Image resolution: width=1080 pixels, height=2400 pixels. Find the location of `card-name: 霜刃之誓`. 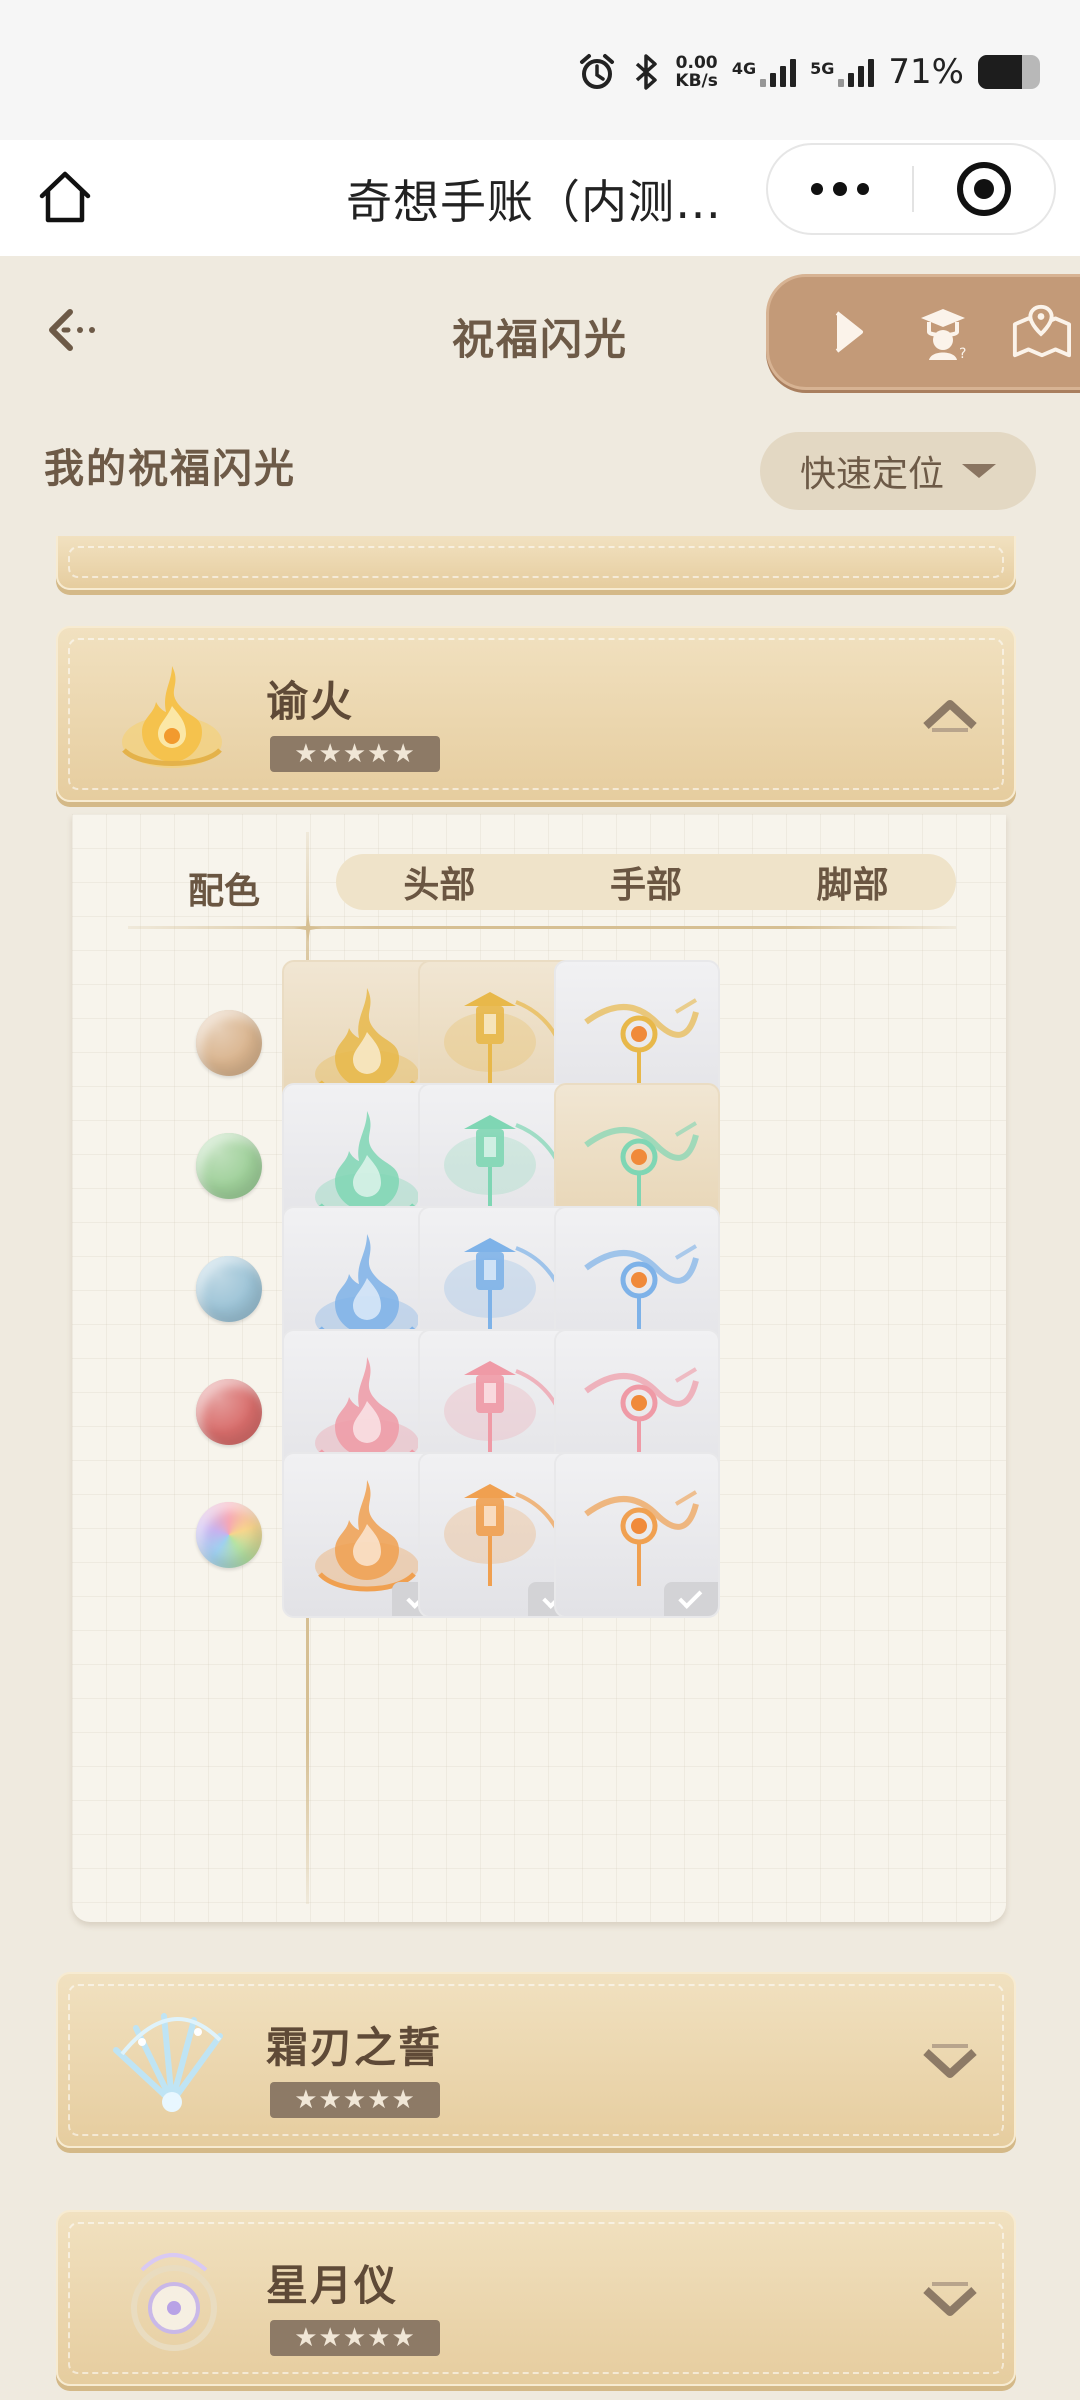

card-name: 霜刃之誓 is located at coordinates (354, 2047).